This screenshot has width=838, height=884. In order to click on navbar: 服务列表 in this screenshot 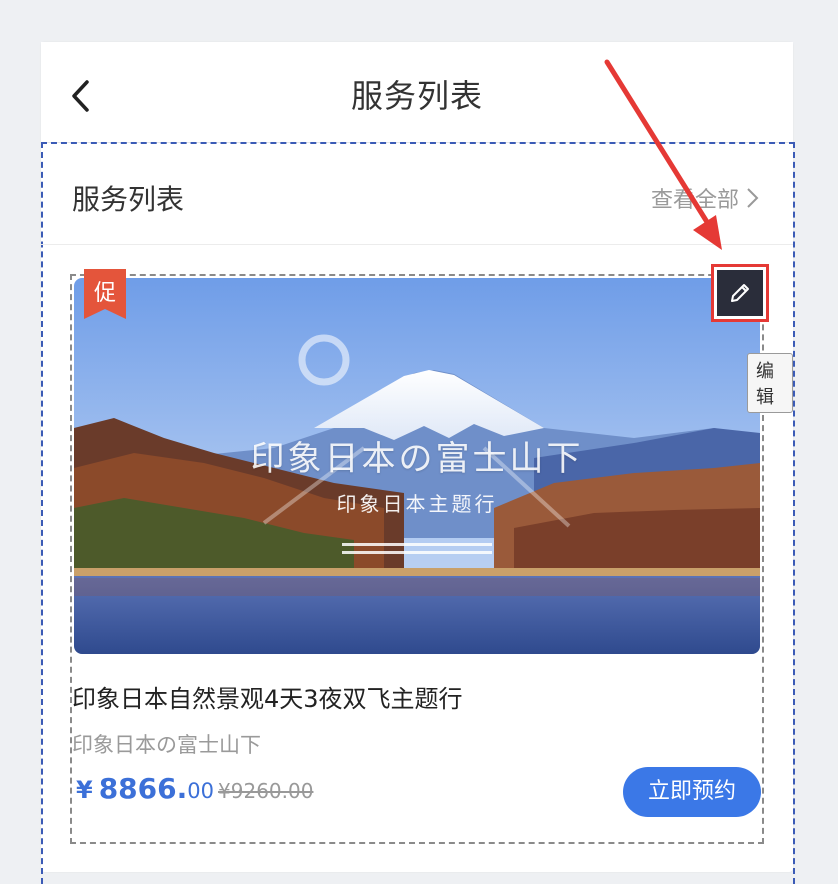, I will do `click(417, 92)`.